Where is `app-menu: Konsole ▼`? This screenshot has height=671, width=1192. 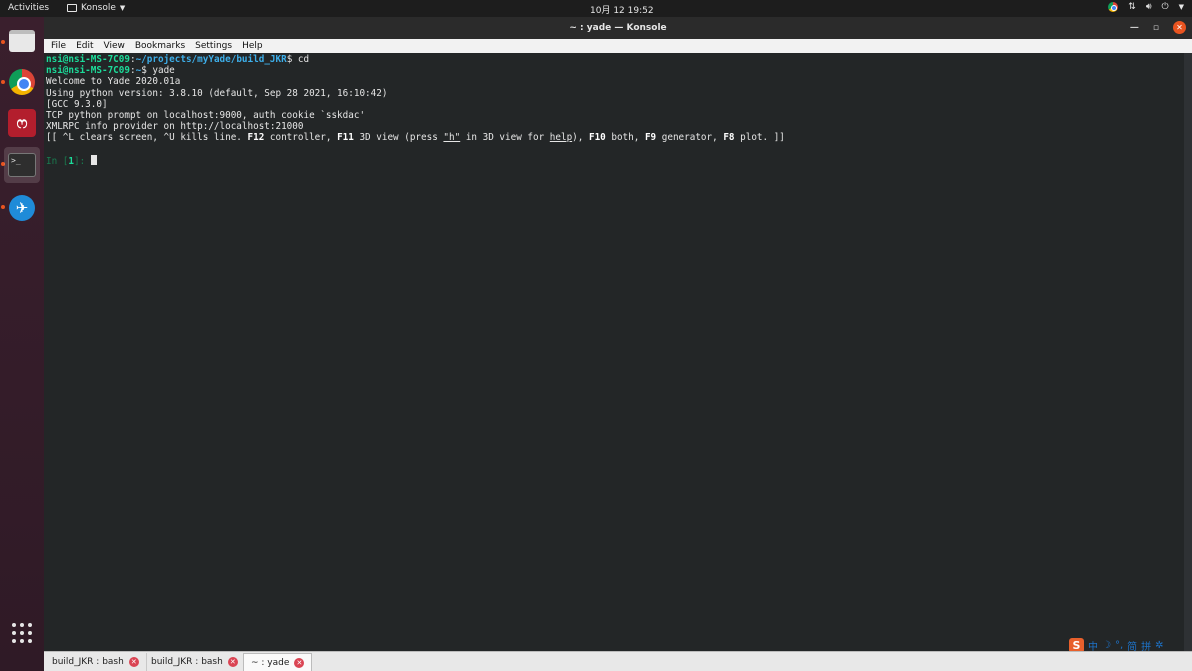
app-menu: Konsole ▼ is located at coordinates (96, 8).